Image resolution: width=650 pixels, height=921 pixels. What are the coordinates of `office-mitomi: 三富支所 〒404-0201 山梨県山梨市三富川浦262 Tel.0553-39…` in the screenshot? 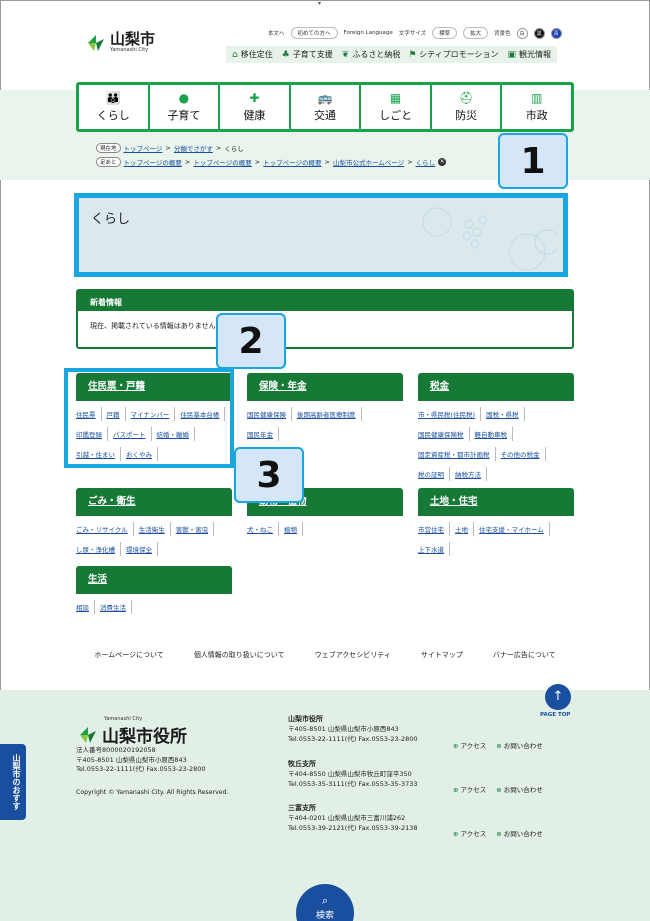 It's located at (353, 818).